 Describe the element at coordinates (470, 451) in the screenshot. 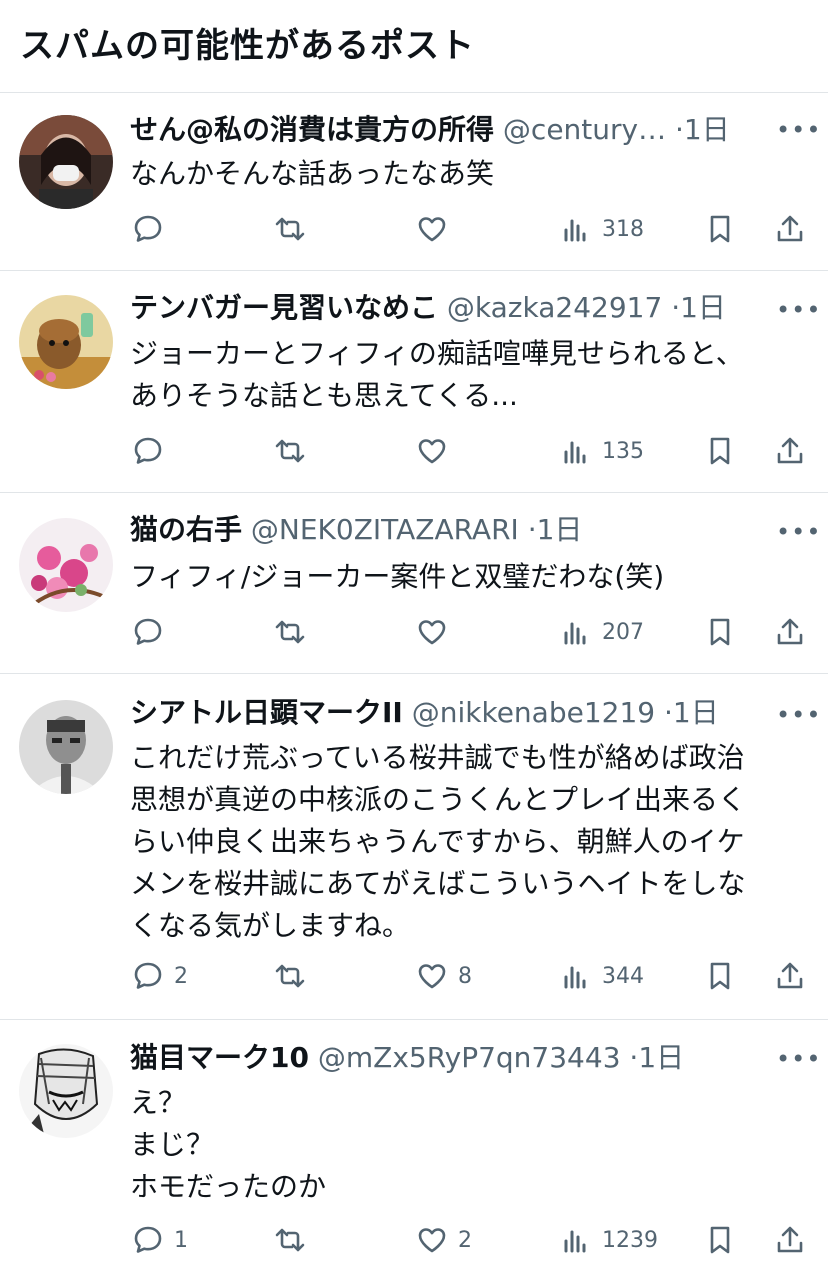

I see `action-bar: 135` at that location.